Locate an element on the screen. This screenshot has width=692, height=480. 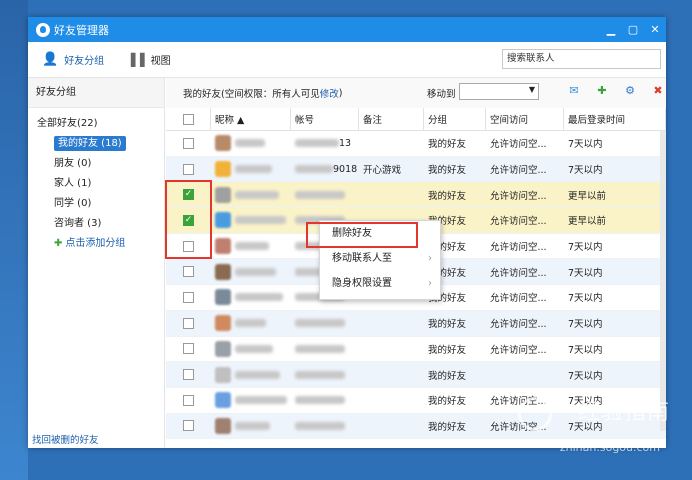
watermark-logo is located at coordinates (535, 414).